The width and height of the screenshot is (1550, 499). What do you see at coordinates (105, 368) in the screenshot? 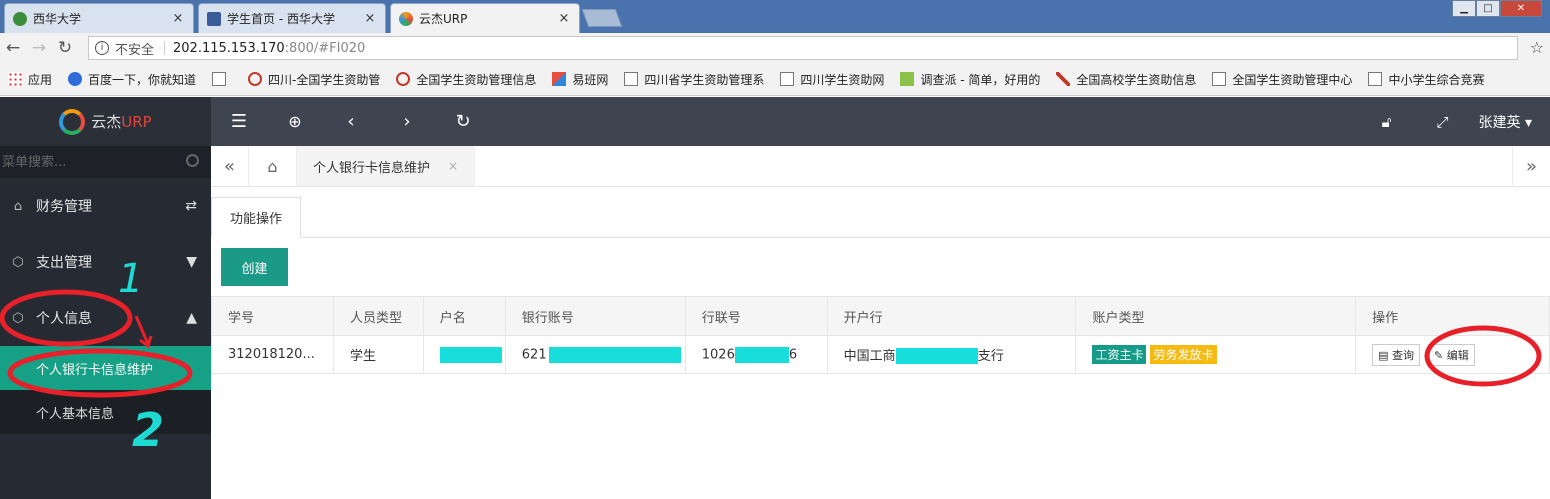
I see `sidebar-subitem-bank-card: 个人银行卡信息维护` at bounding box center [105, 368].